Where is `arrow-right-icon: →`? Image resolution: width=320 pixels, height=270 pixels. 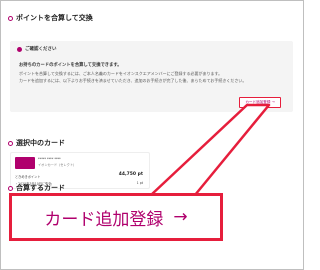
arrow-right-icon: → is located at coordinates (180, 217).